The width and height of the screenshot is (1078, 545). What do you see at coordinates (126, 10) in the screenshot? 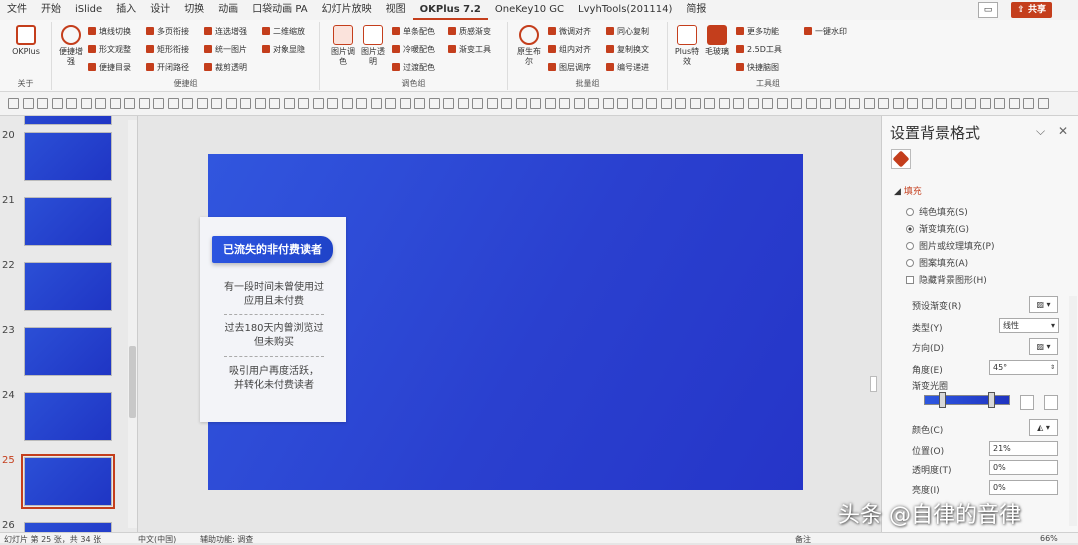
I see `menu-tab: 插入` at bounding box center [126, 10].